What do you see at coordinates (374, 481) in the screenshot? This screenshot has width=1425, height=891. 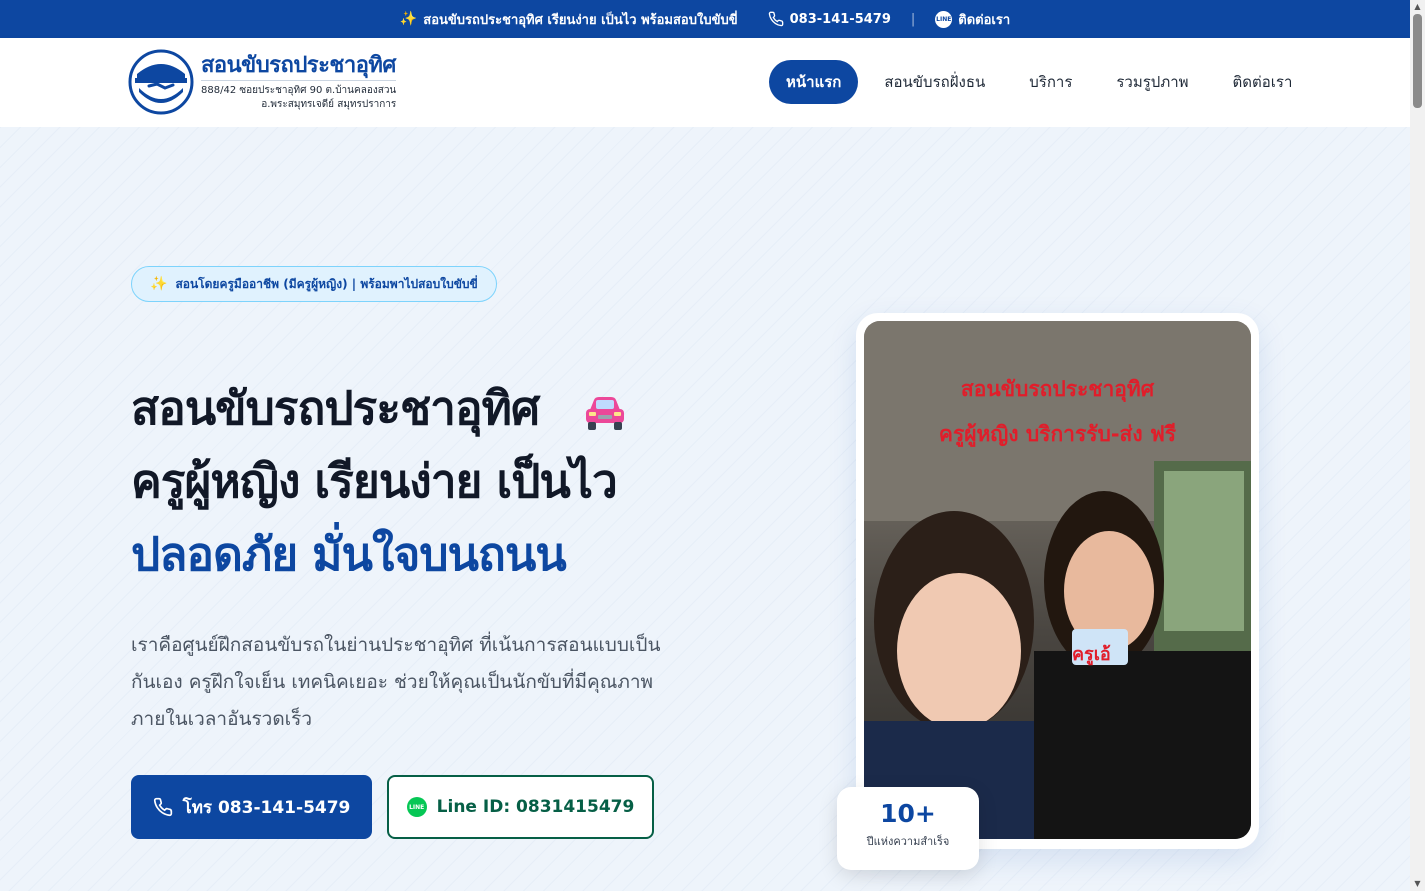 I see `hero-title-line2: ครูผู้หญิง เรียนง่าย เป็นไว` at bounding box center [374, 481].